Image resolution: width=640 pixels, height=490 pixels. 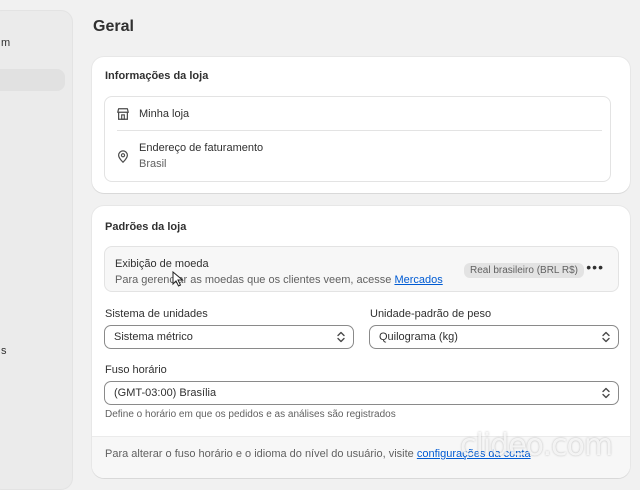 I want to click on markets-link: Mercados, so click(x=418, y=280).